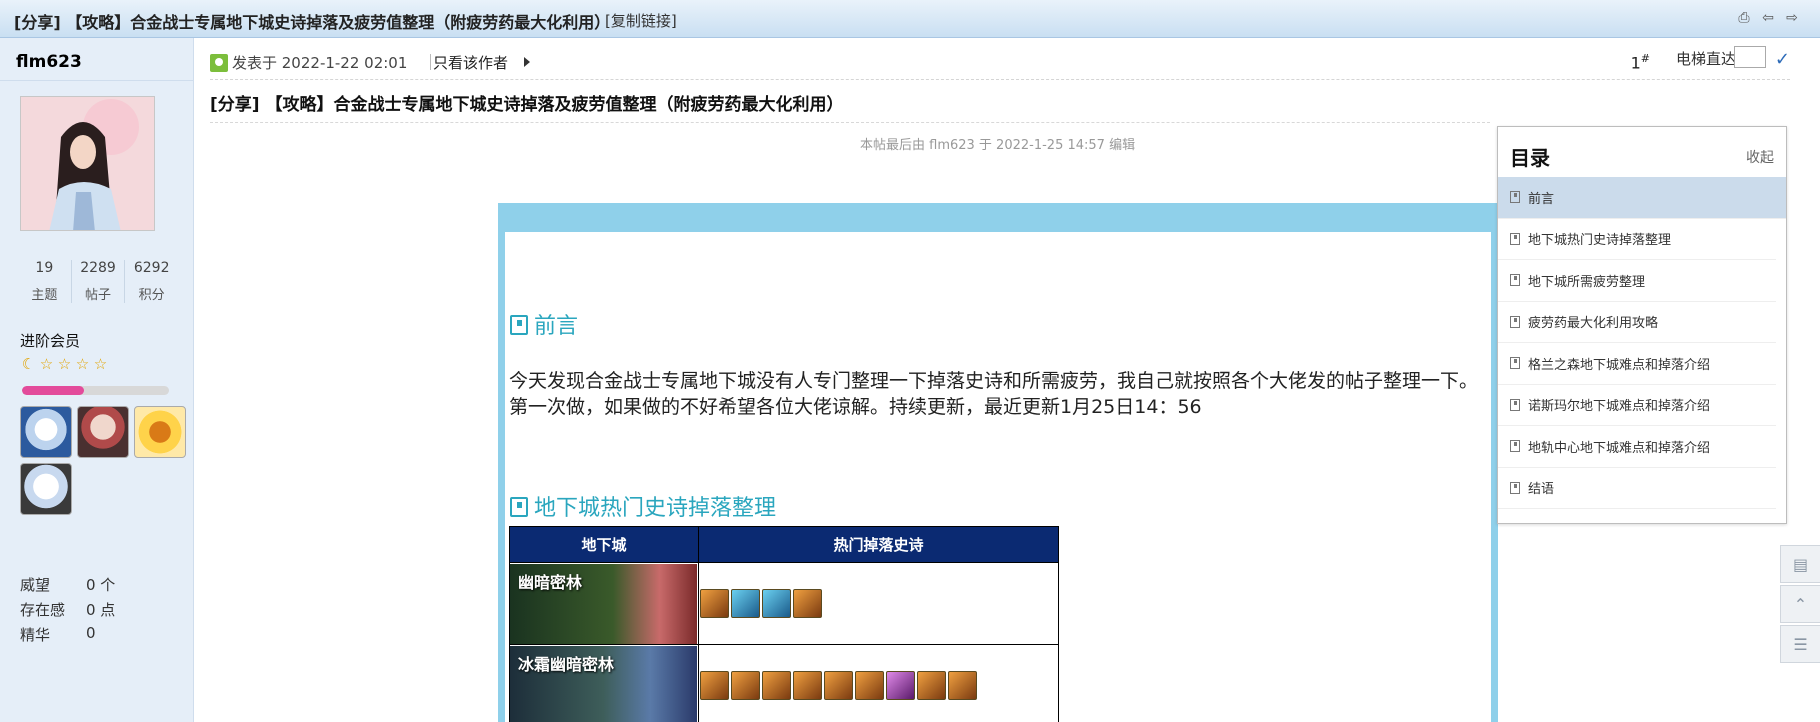 The image size is (1820, 722). What do you see at coordinates (1619, 448) in the screenshot?
I see `toc-item-label: 地轨中心地下城难点和掉落介绍` at bounding box center [1619, 448].